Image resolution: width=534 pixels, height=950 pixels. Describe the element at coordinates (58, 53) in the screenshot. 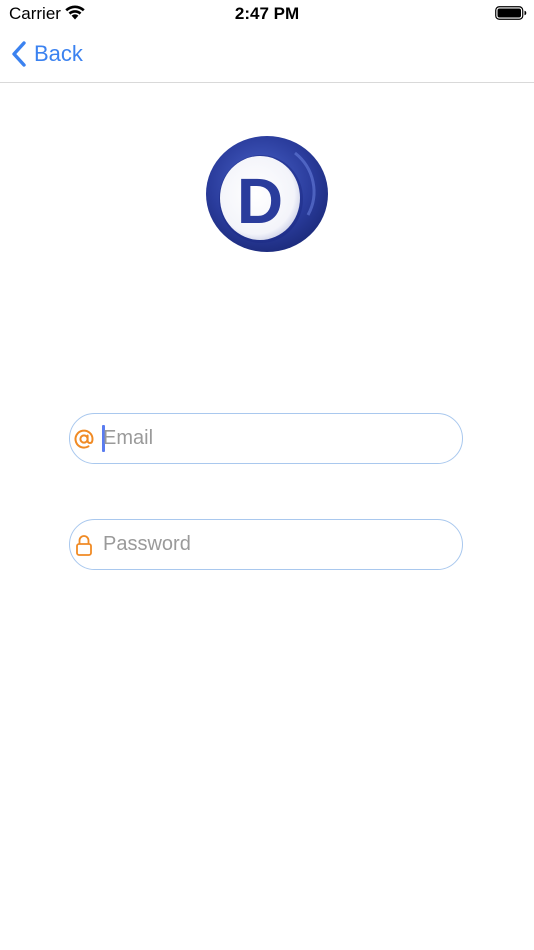

I see `back-label: Back` at that location.